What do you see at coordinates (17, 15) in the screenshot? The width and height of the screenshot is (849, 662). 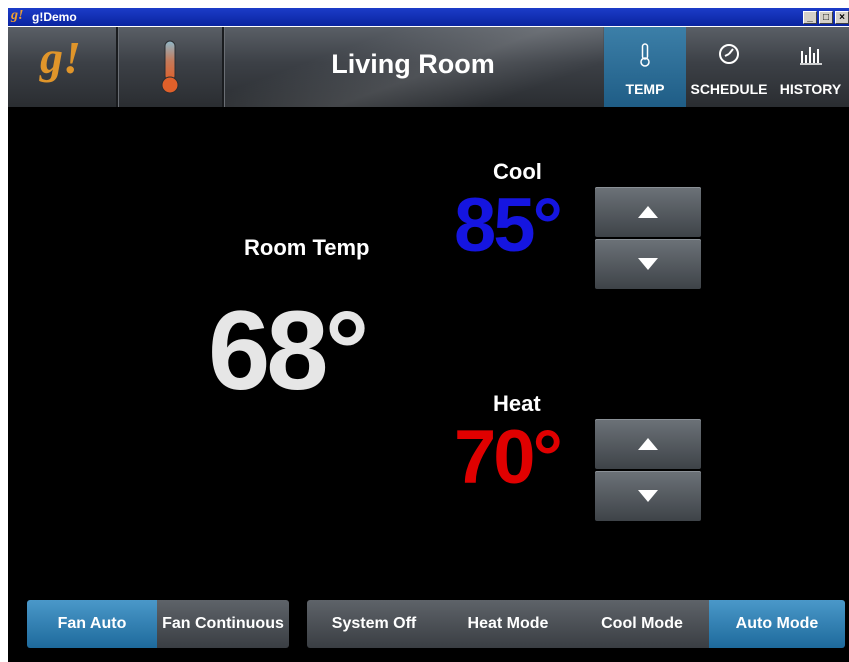 I see `window-logo-icon: g!` at bounding box center [17, 15].